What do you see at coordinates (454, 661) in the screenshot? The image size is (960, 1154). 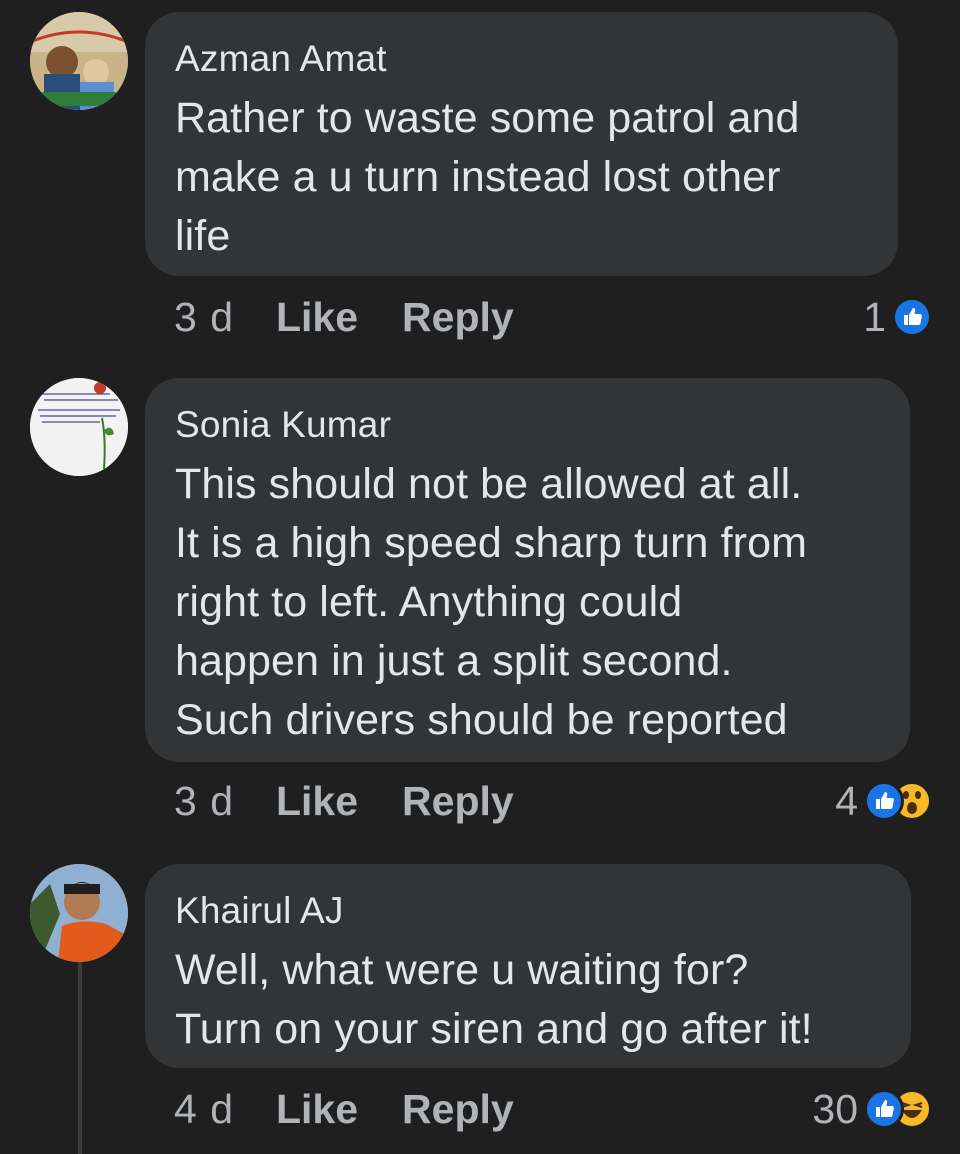 I see `comment-text-line: happen in just a split second.` at bounding box center [454, 661].